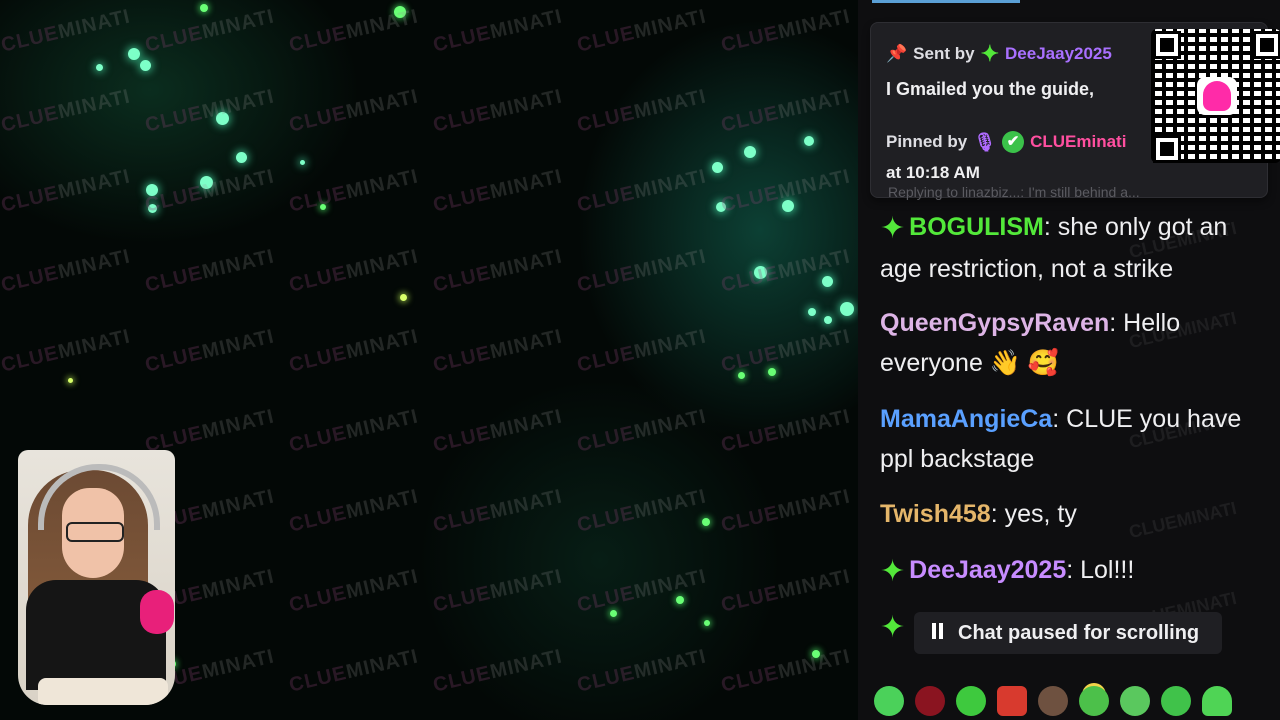 This screenshot has height=720, width=1280. Describe the element at coordinates (1078, 142) in the screenshot. I see `pinned-by-username: CLUEminati` at that location.